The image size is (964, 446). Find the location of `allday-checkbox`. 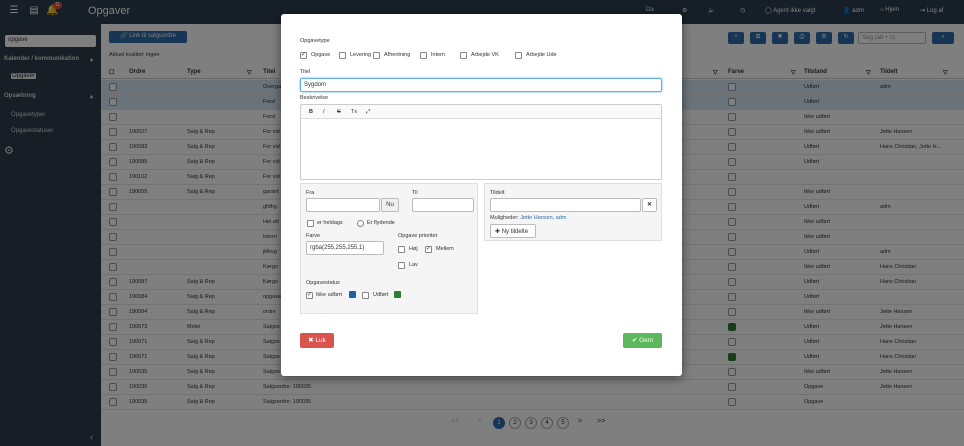

allday-checkbox is located at coordinates (310, 223).